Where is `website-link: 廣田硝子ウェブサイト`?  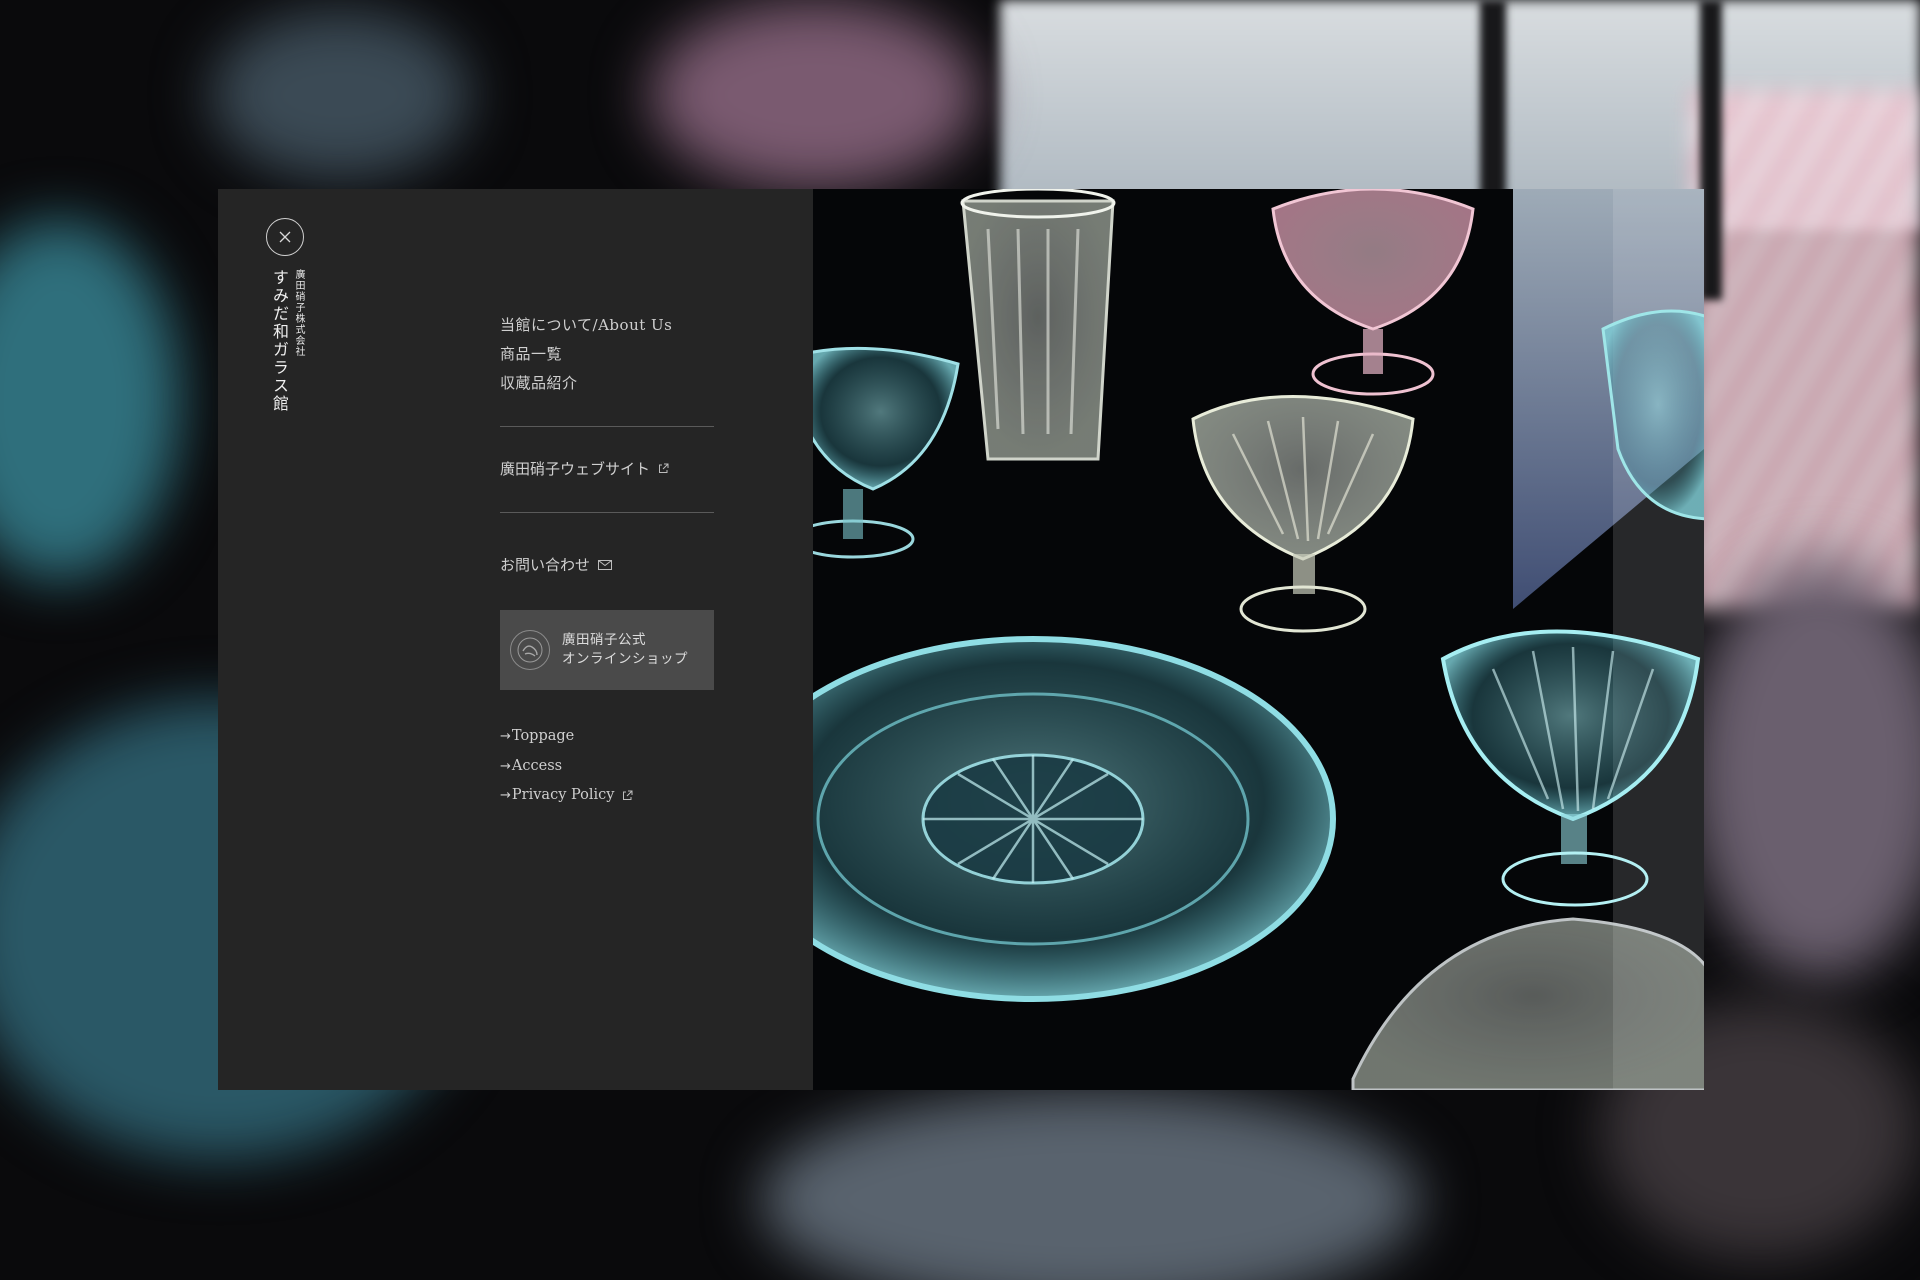
website-link: 廣田硝子ウェブサイト is located at coordinates (607, 468).